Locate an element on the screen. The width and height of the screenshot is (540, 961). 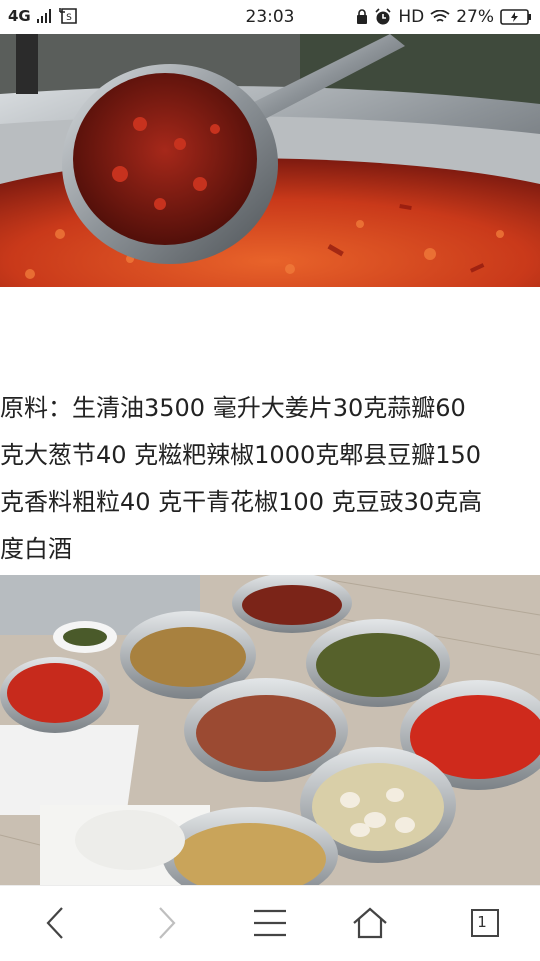
text-line: 原料：生清油3500 毫升大姜片30克蒜瓣60 is located at coordinates (233, 408).